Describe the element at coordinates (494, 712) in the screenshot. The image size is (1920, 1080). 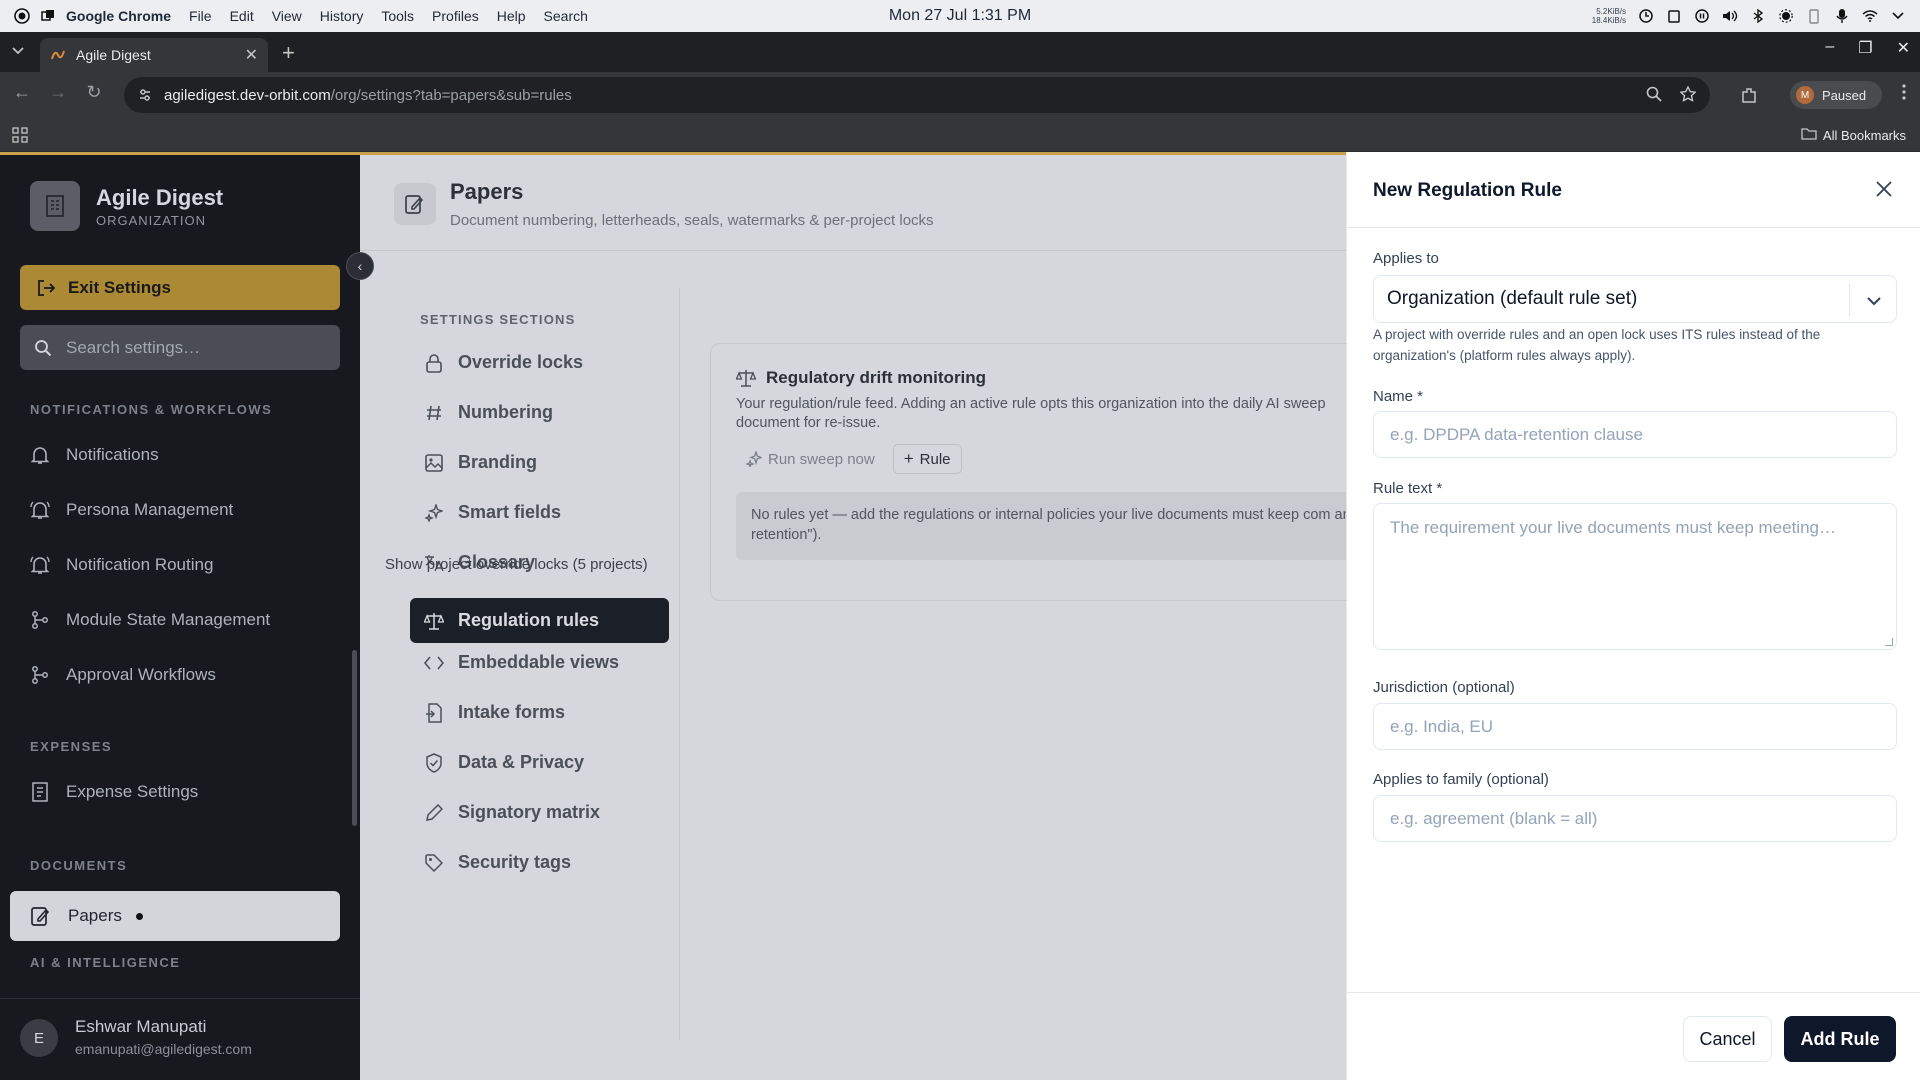
I see `section-intake-forms: Intake forms` at that location.